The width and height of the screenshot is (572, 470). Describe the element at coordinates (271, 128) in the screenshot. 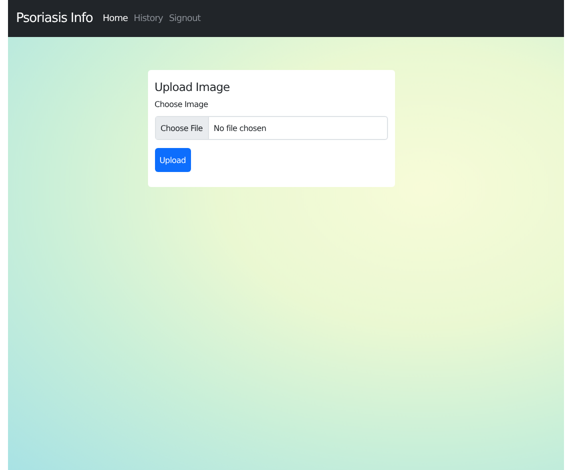

I see `file-input: Choose File No file chosen` at that location.